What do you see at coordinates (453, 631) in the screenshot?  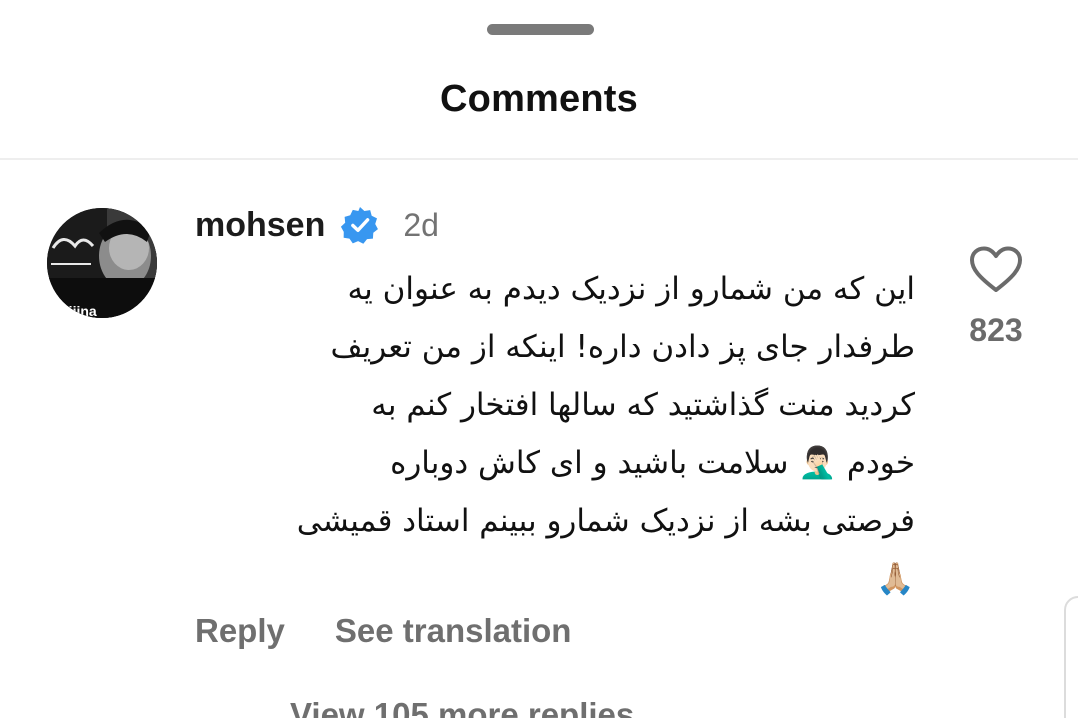 I see `see-translation-button: See translation` at bounding box center [453, 631].